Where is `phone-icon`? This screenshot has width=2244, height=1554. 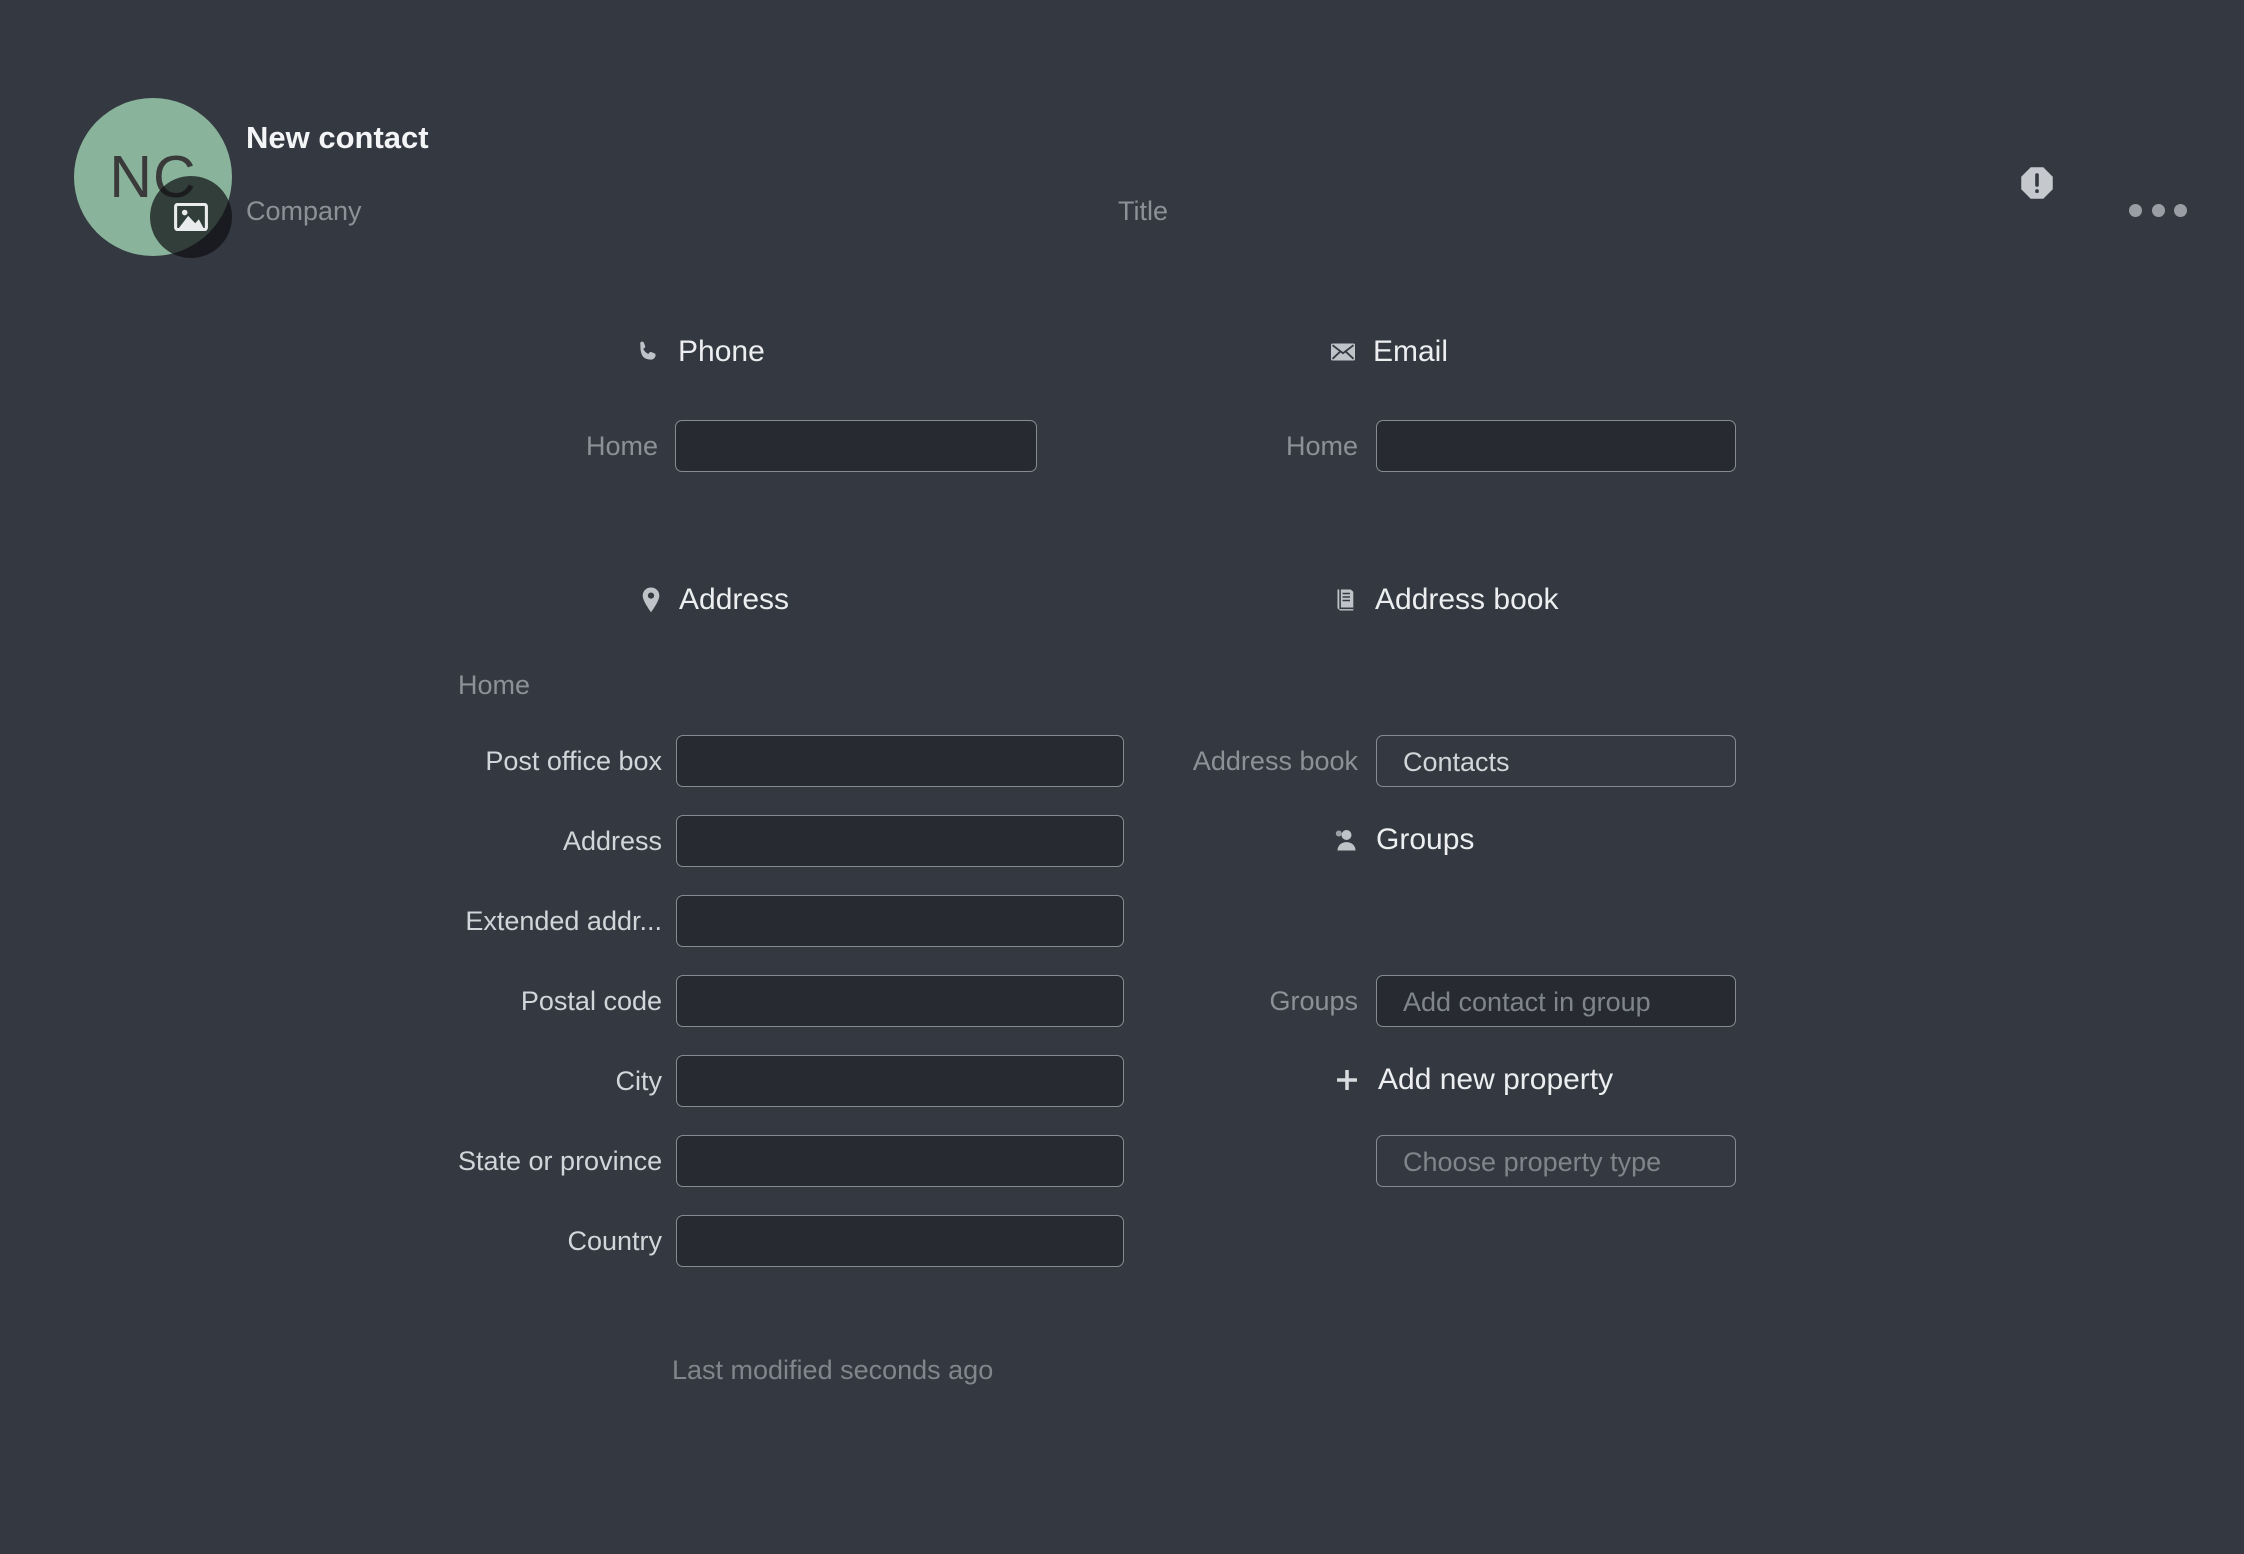
phone-icon is located at coordinates (648, 350).